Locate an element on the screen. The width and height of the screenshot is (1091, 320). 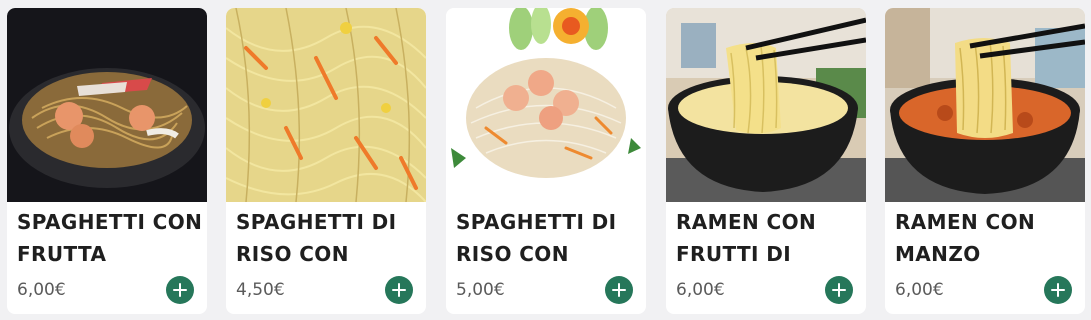
product-name: SPAGHETTI CON FRUTTA is located at coordinates (110, 238).